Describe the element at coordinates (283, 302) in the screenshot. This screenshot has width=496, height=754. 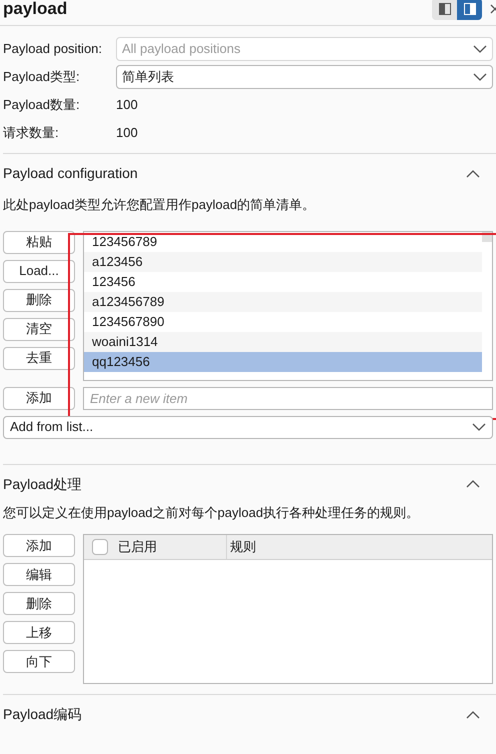
I see `list-item: a123456789` at that location.